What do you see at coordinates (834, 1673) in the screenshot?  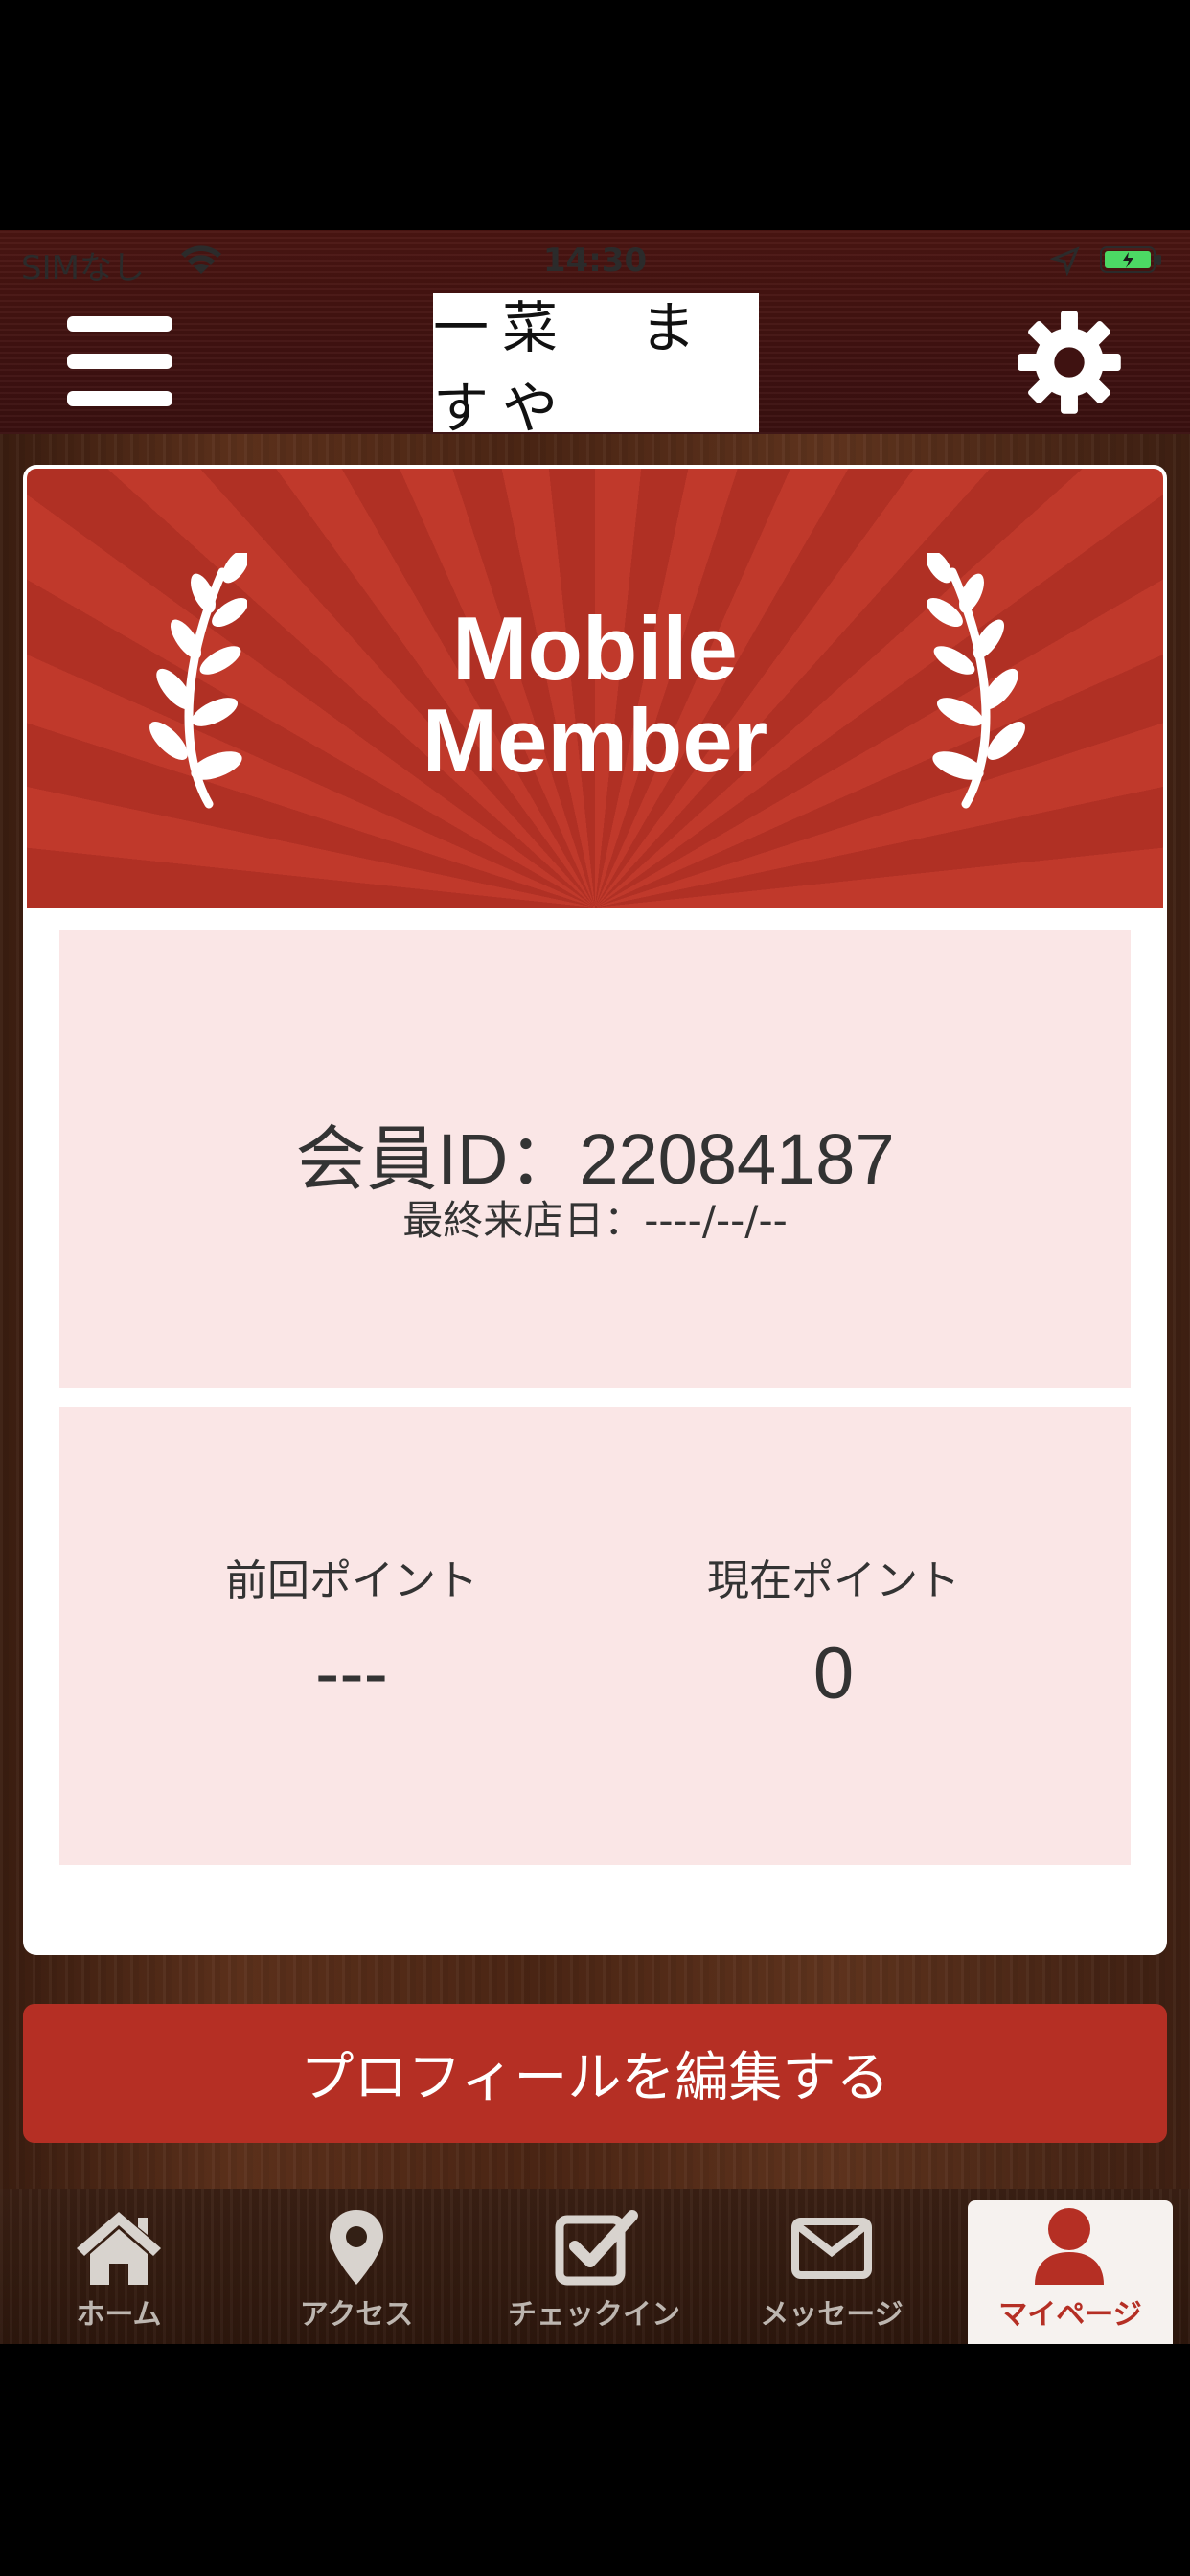 I see `current-points-value: 0` at bounding box center [834, 1673].